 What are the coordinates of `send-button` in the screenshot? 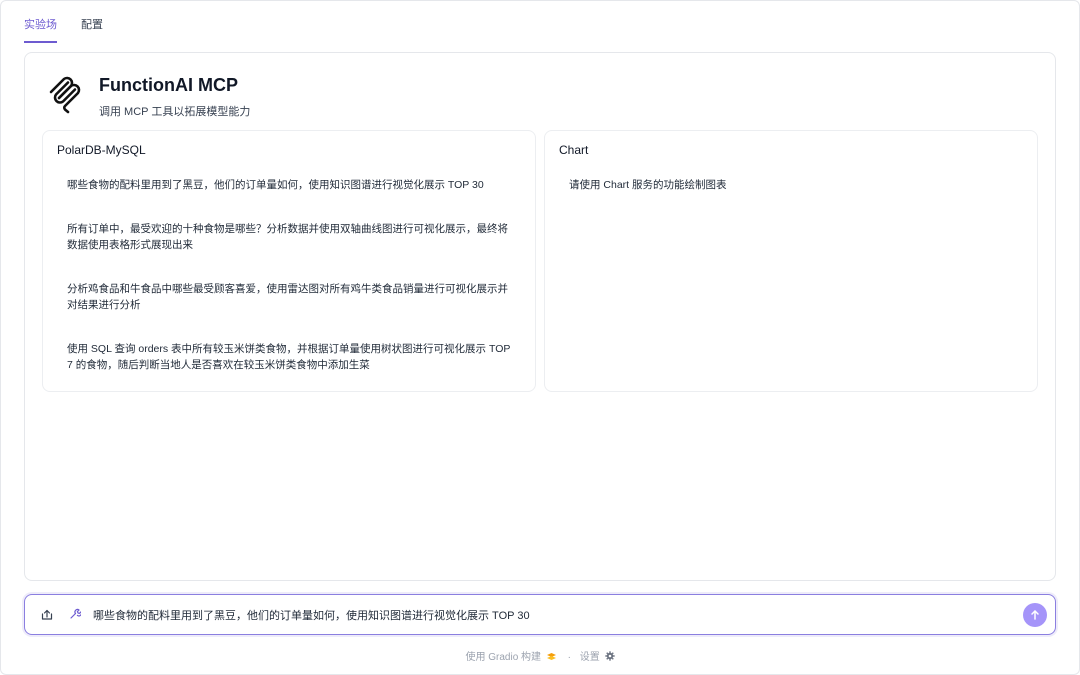 It's located at (1035, 615).